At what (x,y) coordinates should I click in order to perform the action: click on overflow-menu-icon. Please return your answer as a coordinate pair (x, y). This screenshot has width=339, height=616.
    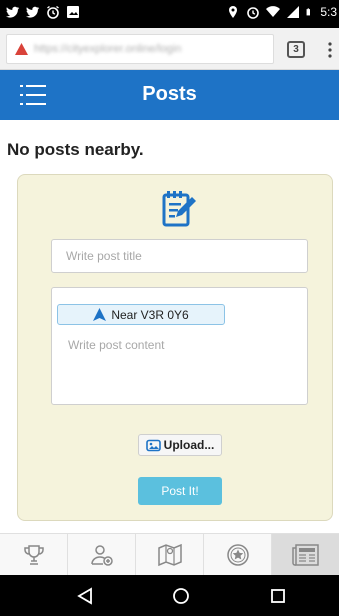
    Looking at the image, I should click on (330, 50).